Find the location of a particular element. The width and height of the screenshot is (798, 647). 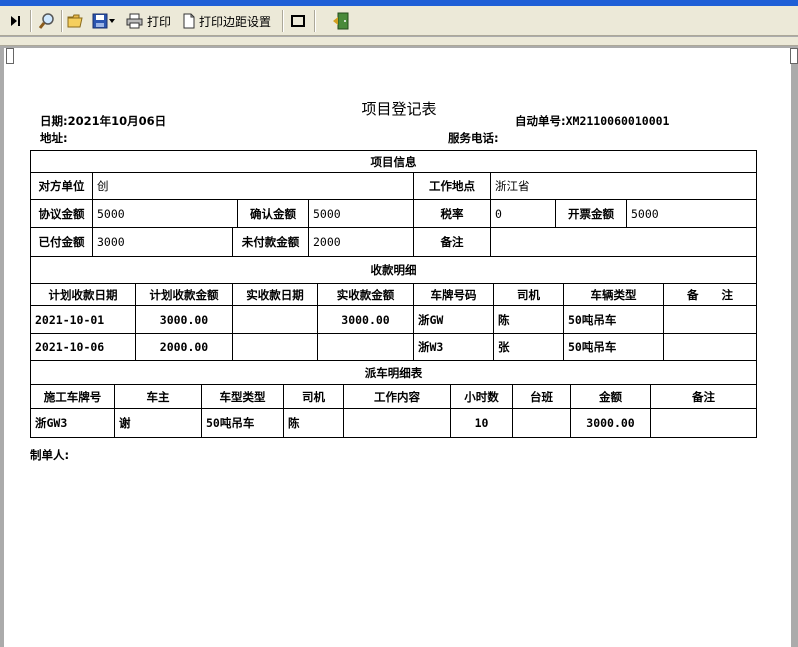

dispatch-column-header: 施工车牌号 is located at coordinates (72, 396).